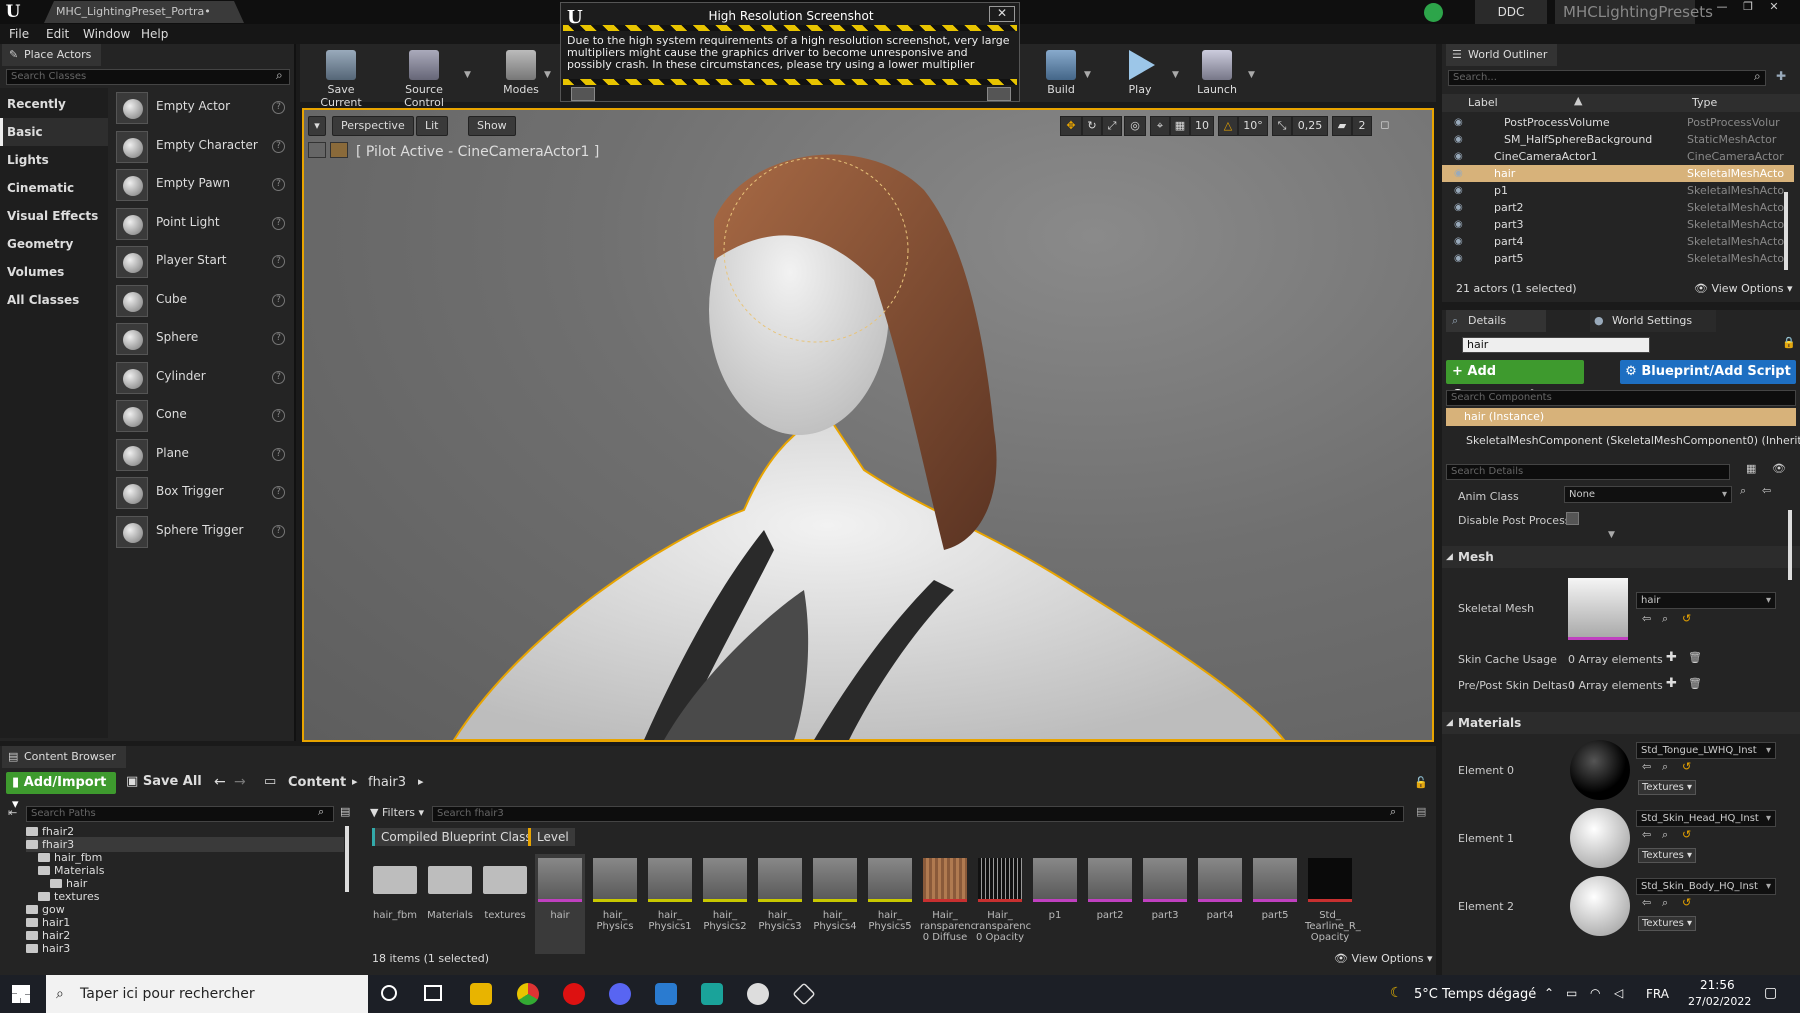  I want to click on asset-tile: hair, so click(560, 904).